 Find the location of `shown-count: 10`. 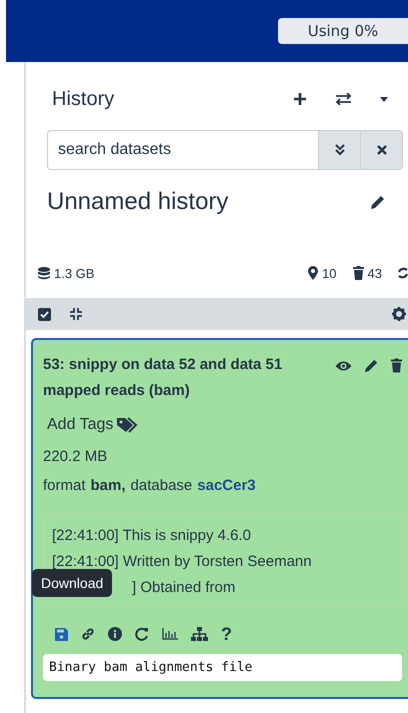

shown-count: 10 is located at coordinates (329, 273).